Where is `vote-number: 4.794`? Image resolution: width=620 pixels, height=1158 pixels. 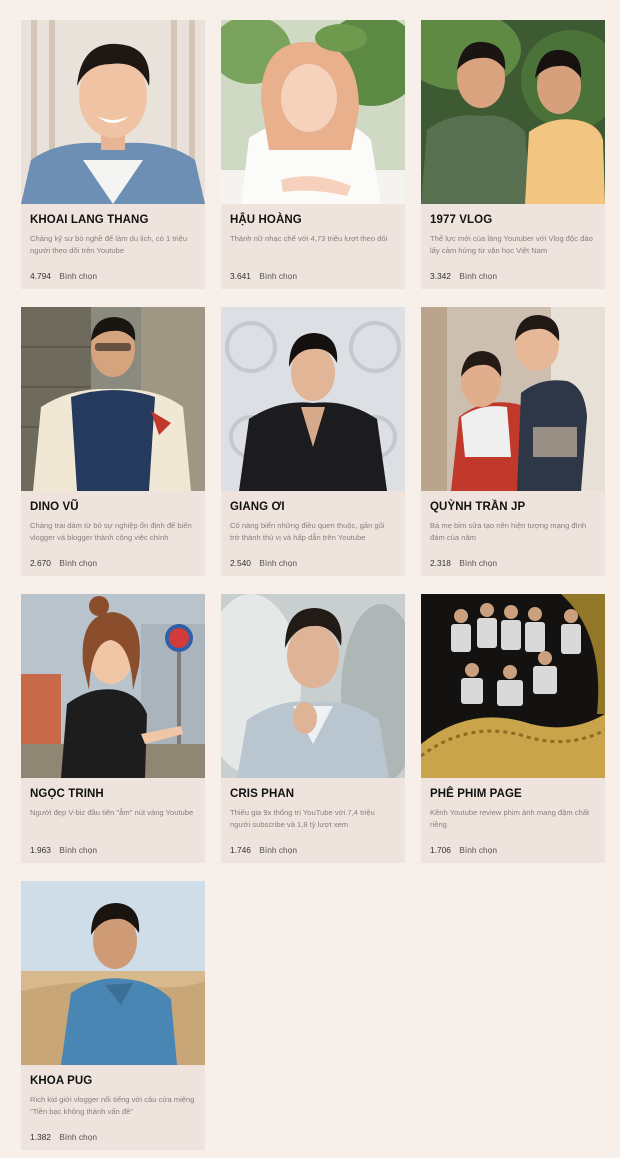 vote-number: 4.794 is located at coordinates (40, 276).